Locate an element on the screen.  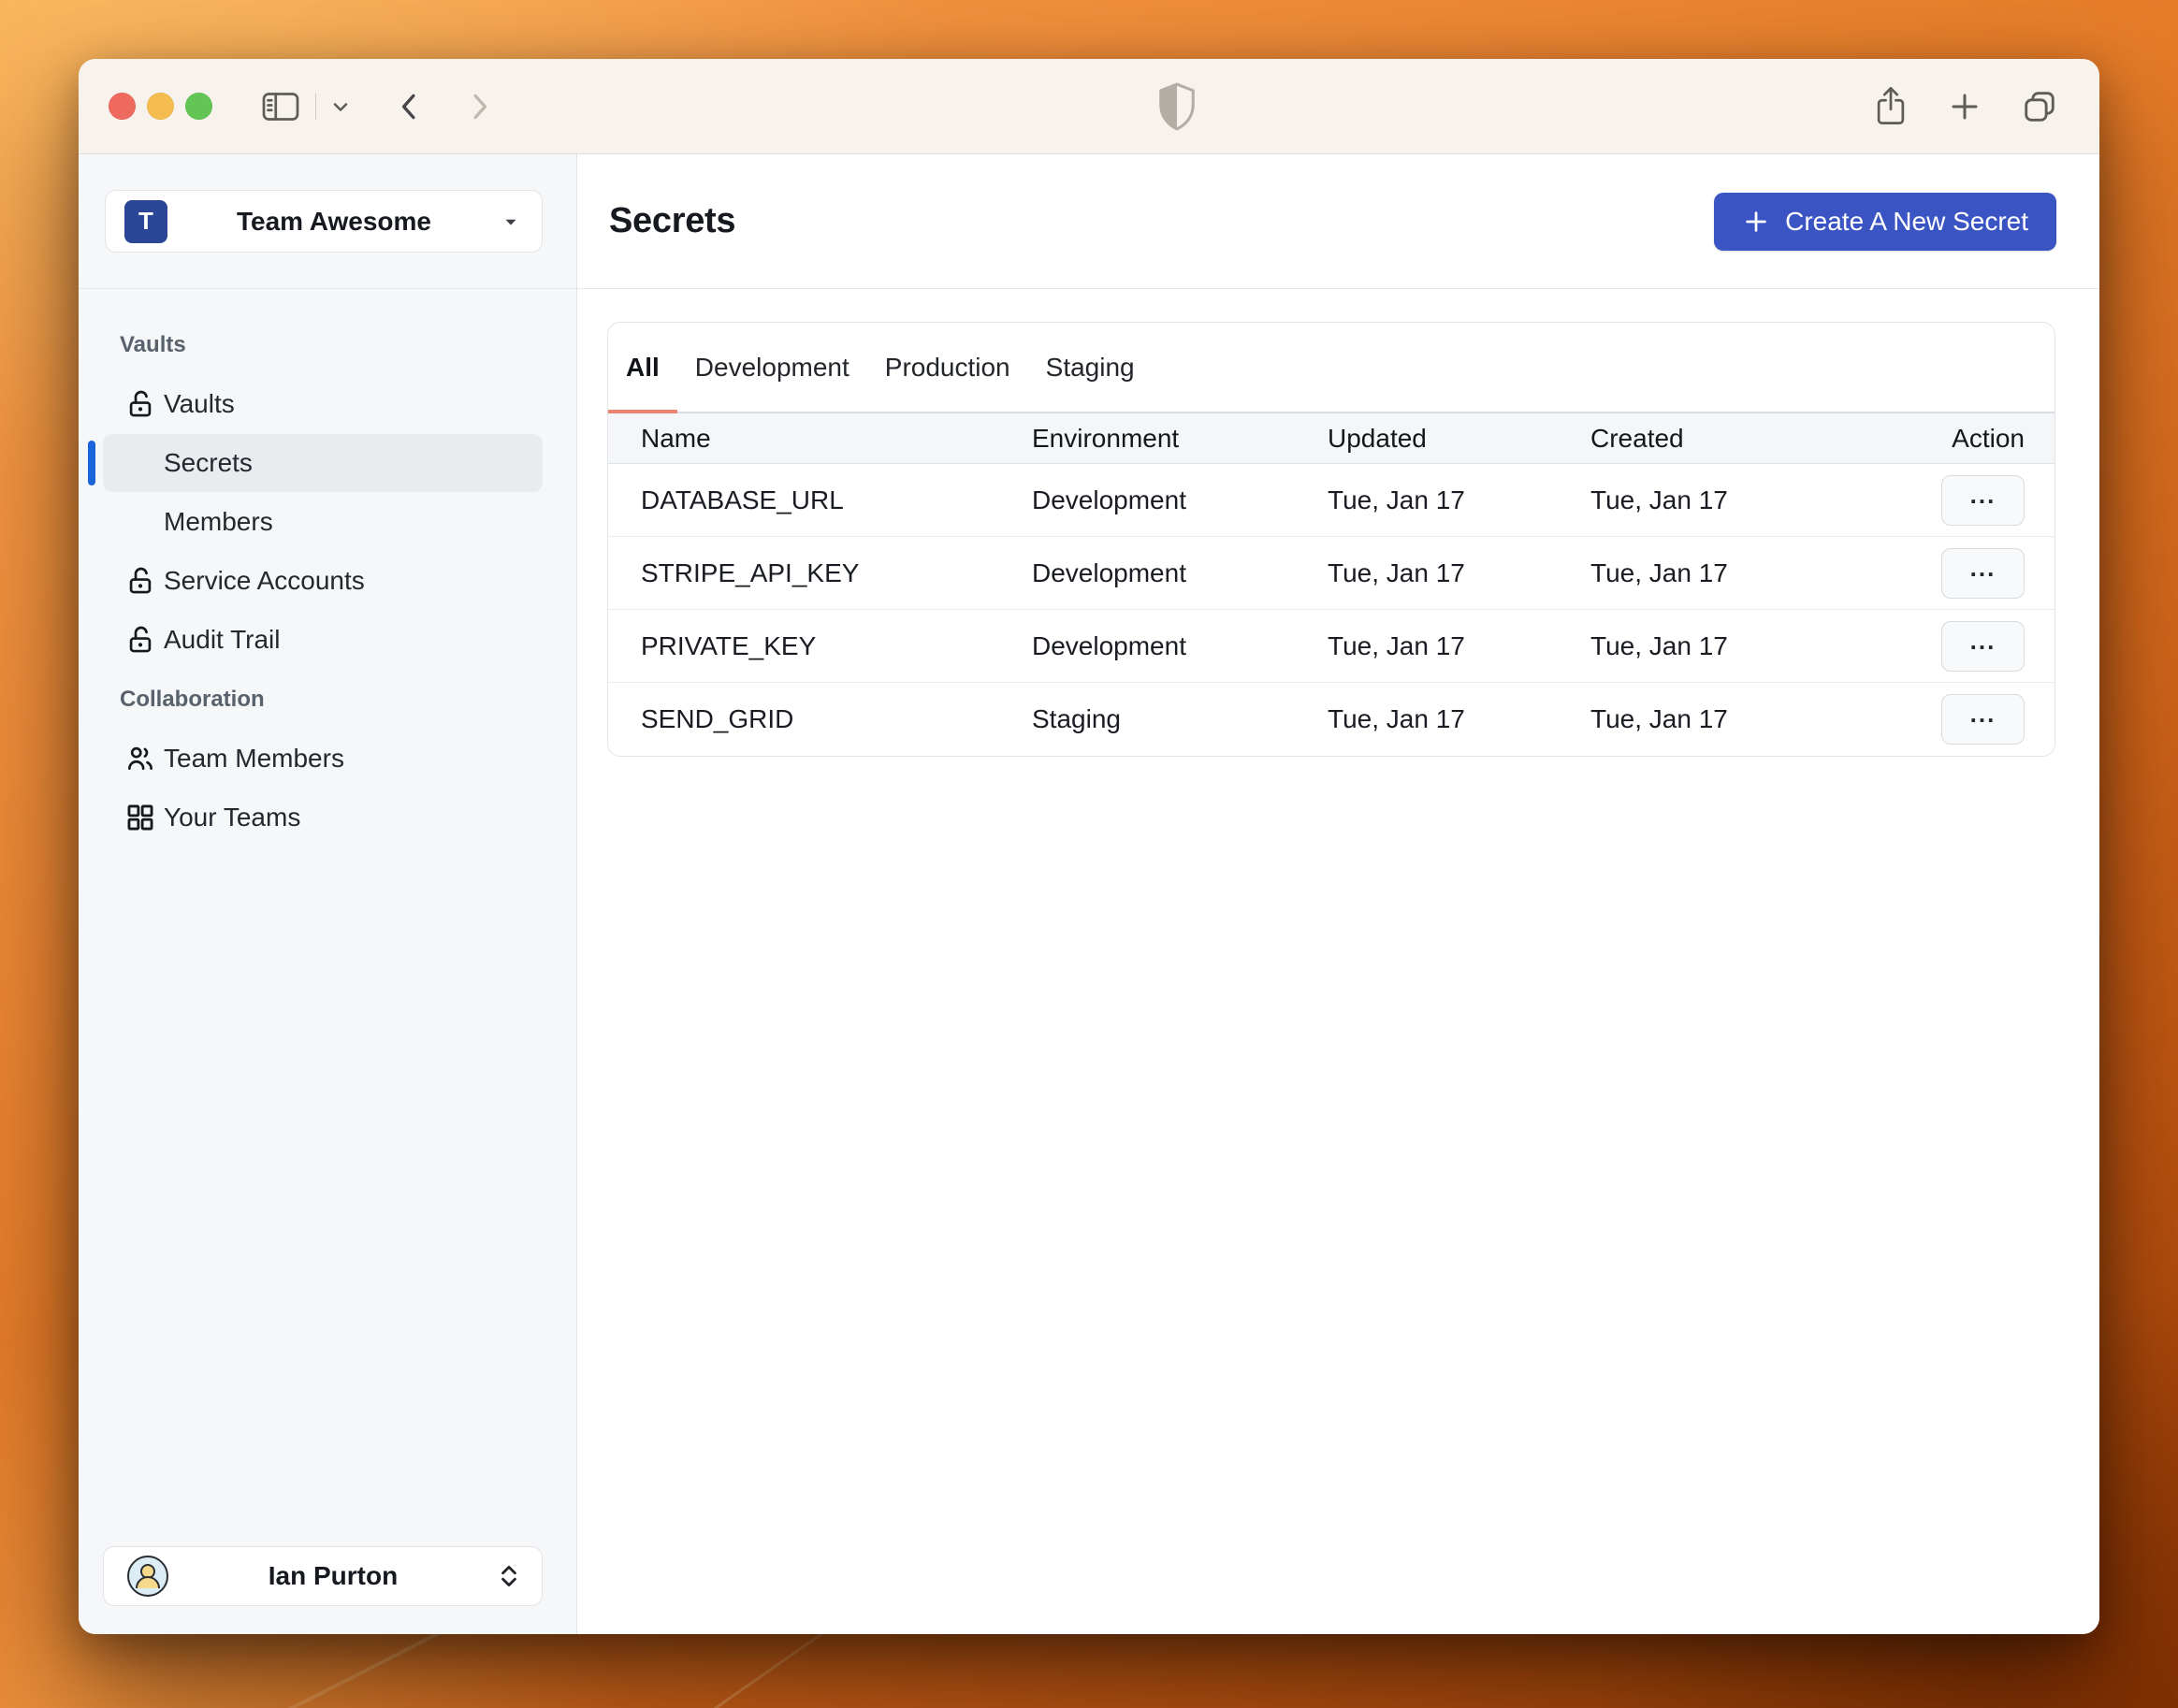
caret-down-icon is located at coordinates (510, 222).